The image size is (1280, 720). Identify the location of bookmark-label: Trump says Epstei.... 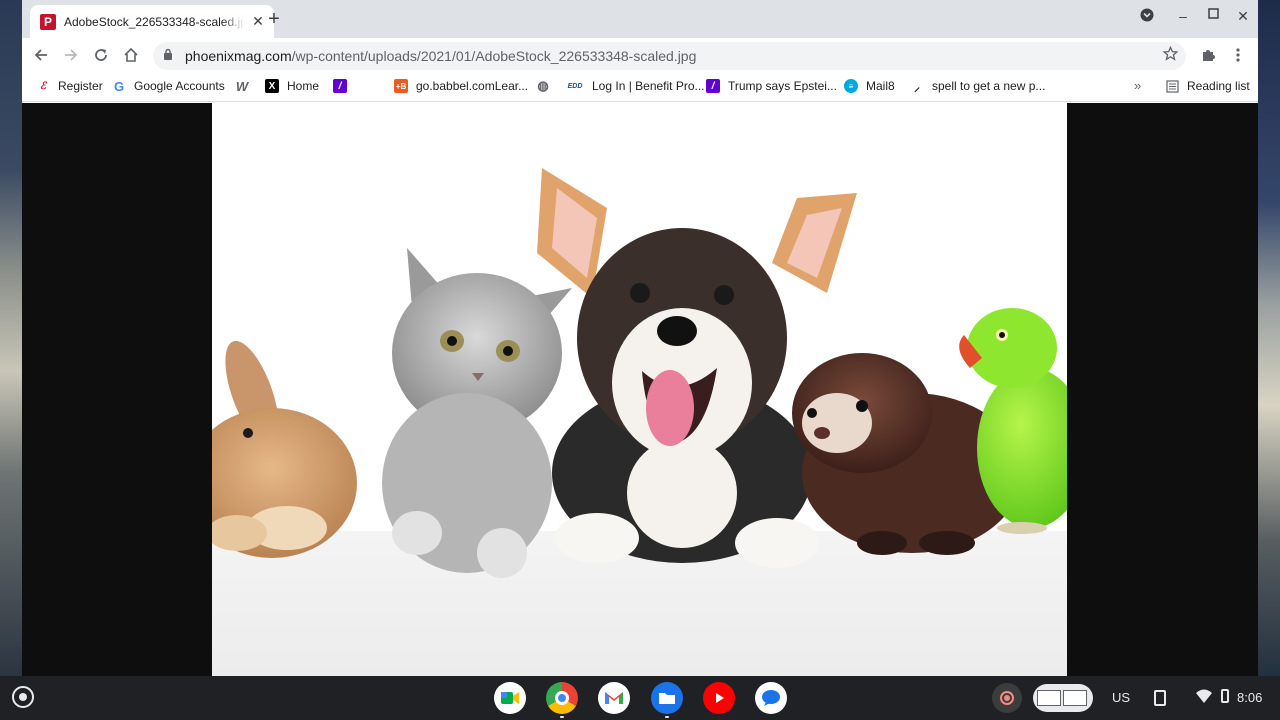
(782, 86).